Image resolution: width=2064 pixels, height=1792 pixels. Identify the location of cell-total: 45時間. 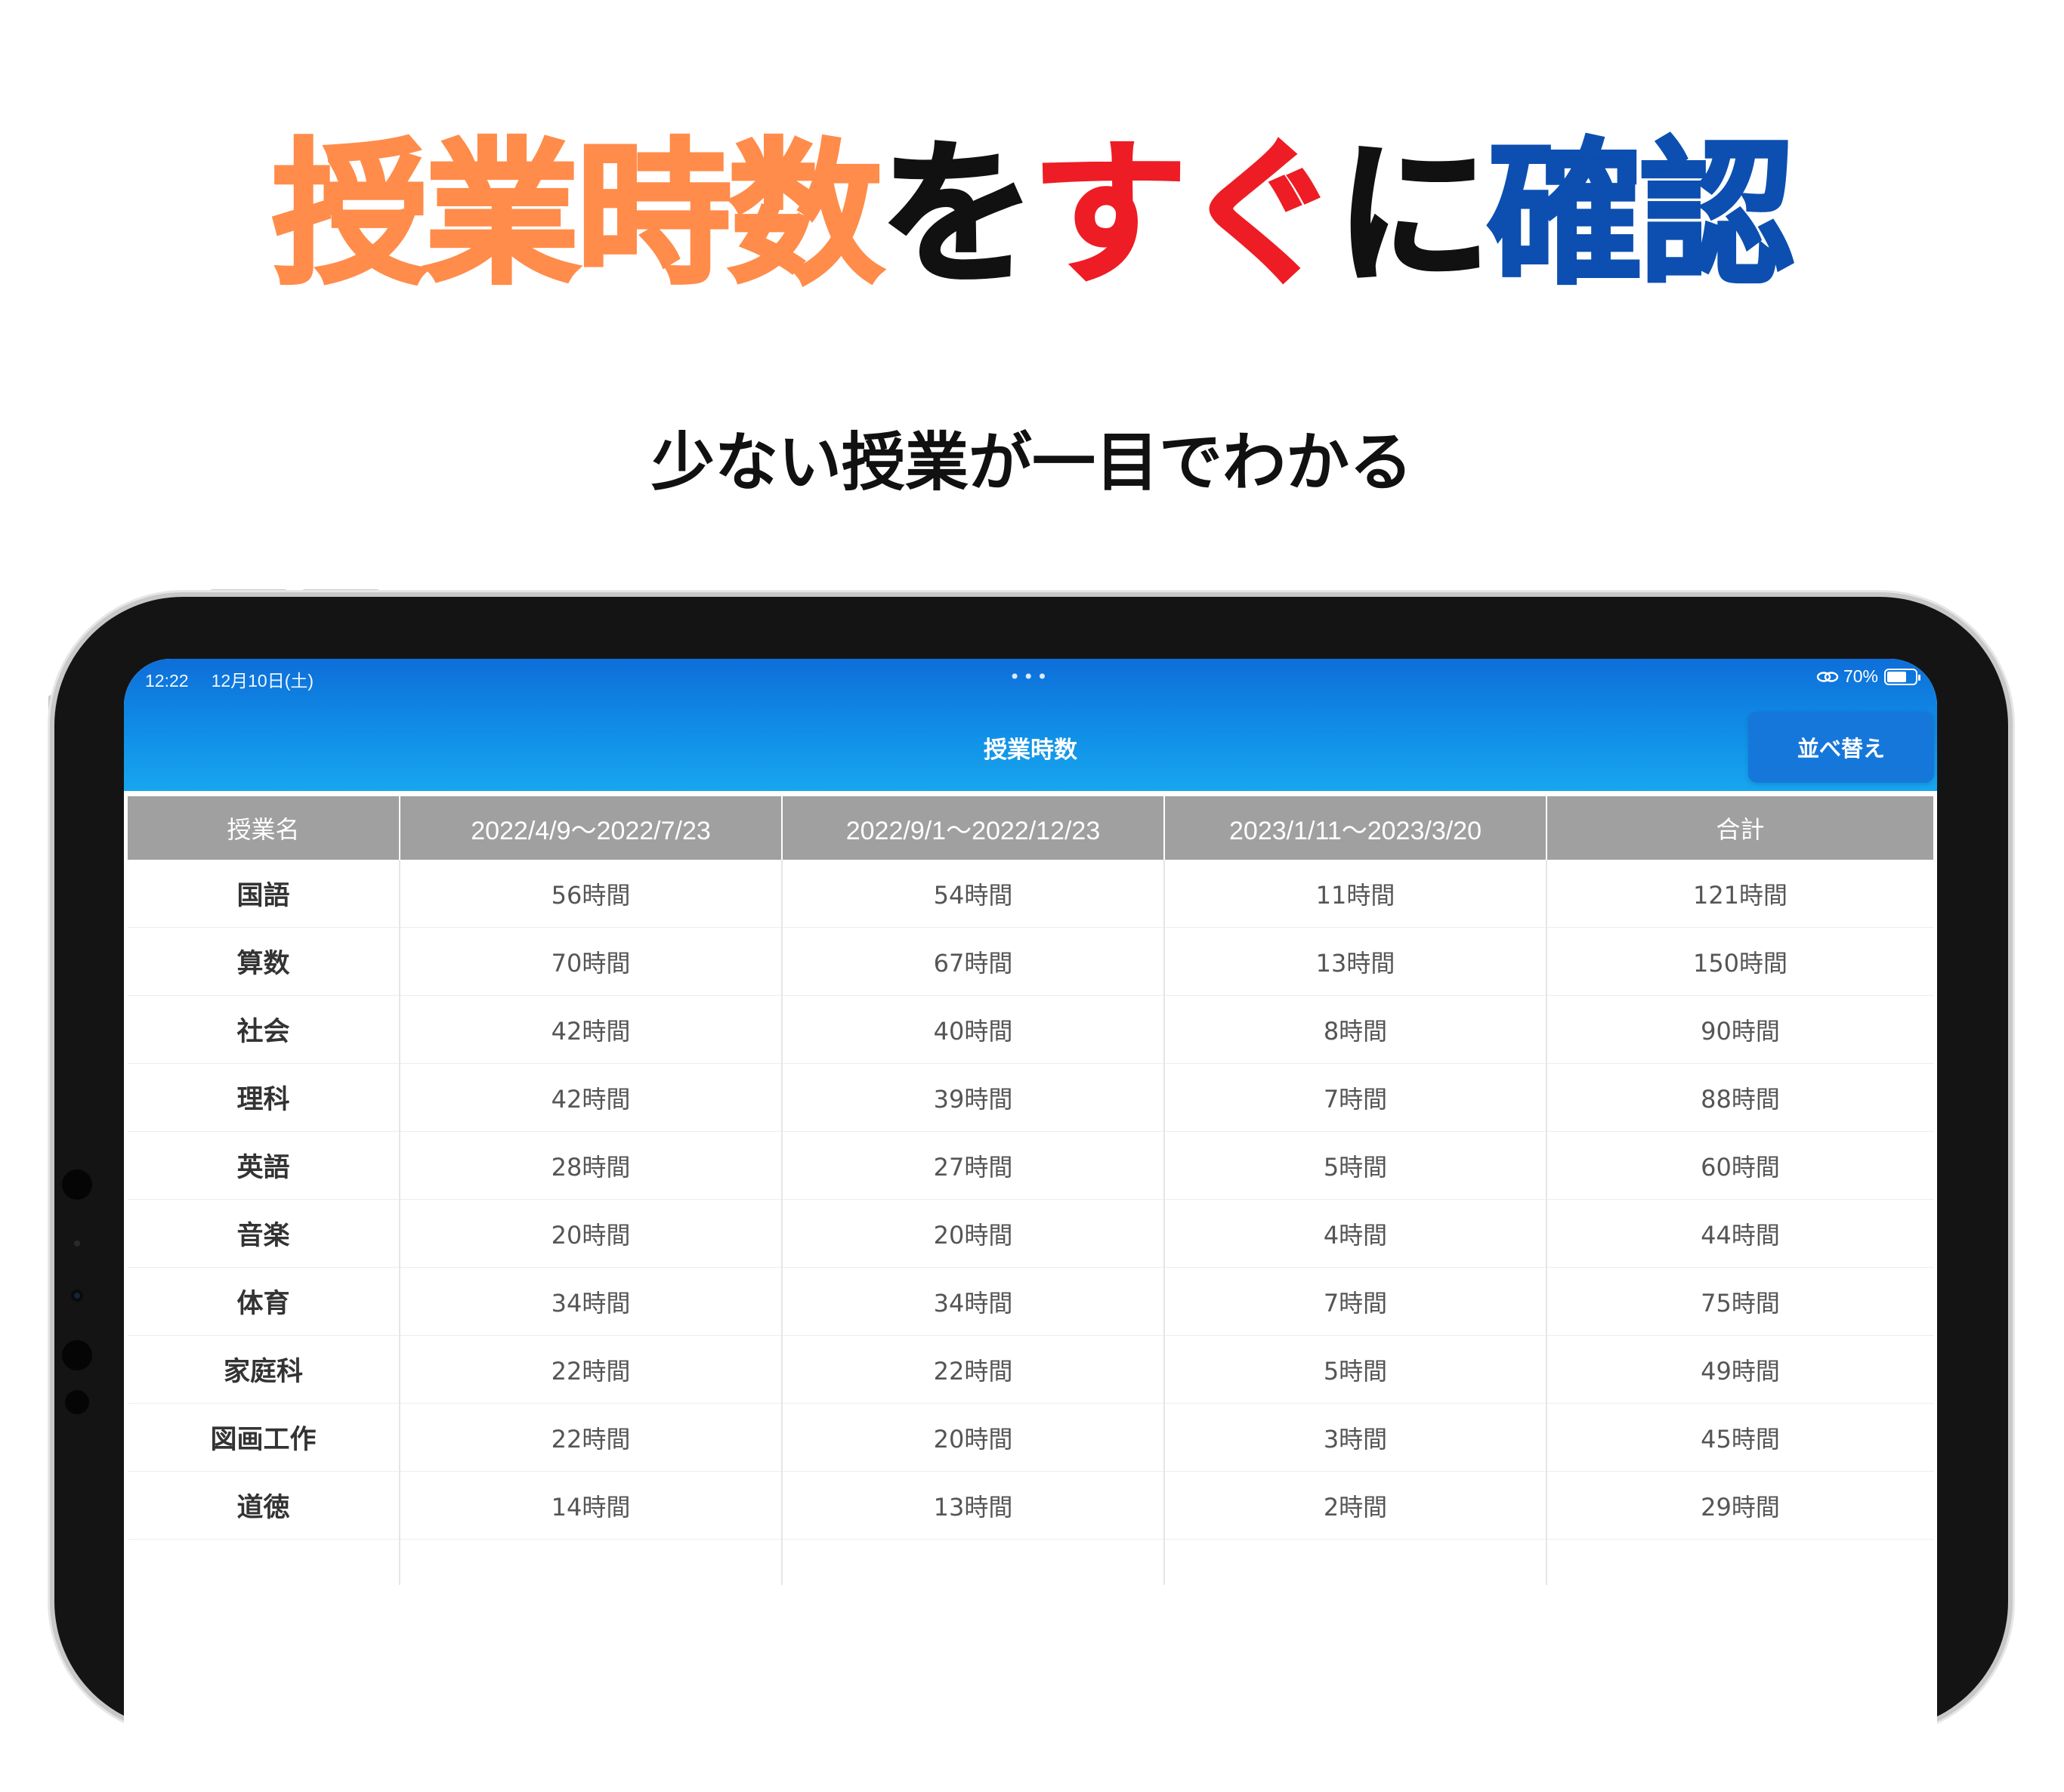
(1739, 1437).